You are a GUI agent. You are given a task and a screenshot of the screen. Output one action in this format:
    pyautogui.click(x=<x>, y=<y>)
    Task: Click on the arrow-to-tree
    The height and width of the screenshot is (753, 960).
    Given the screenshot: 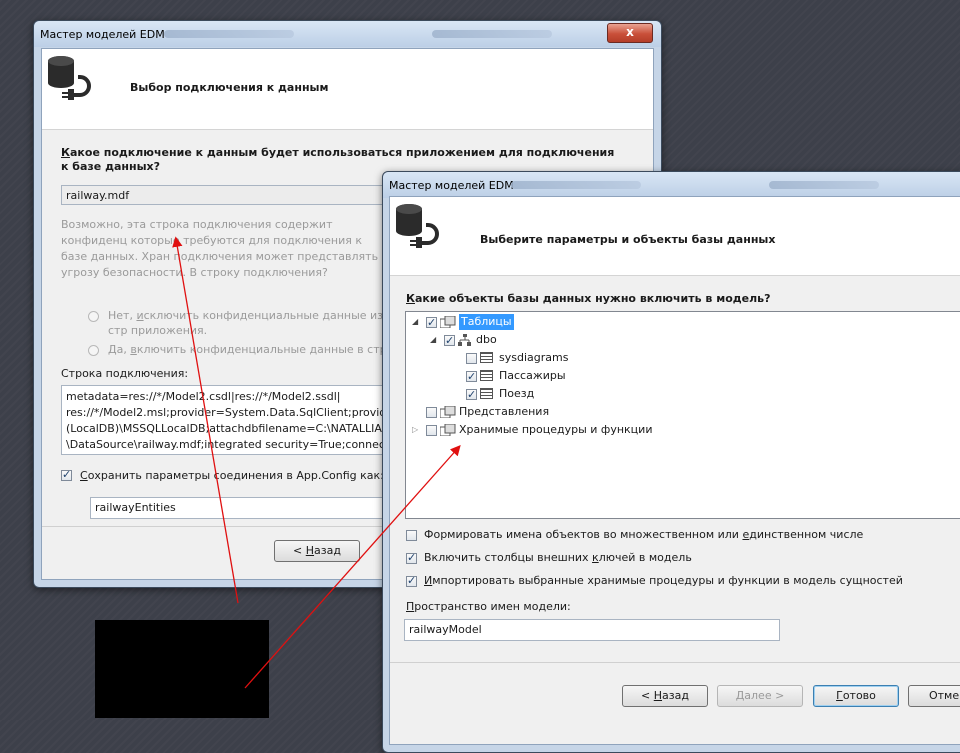 What is the action you would take?
    pyautogui.click(x=352, y=567)
    